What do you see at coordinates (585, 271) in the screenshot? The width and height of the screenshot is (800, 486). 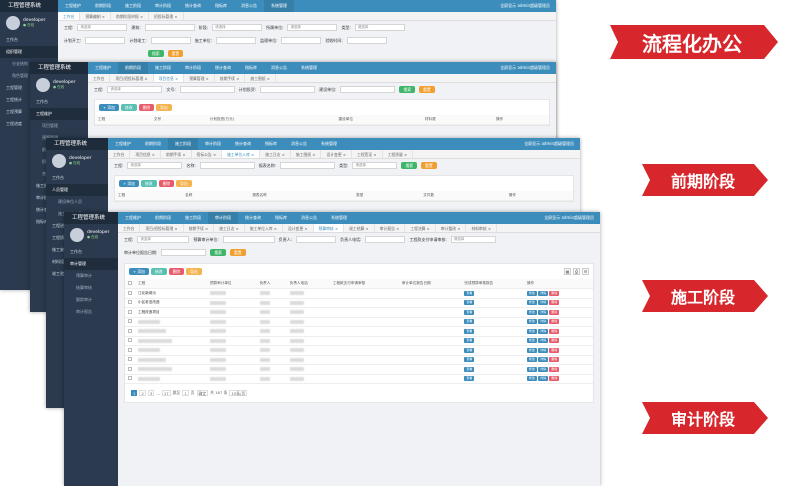 I see `settings-icon: ⚙` at bounding box center [585, 271].